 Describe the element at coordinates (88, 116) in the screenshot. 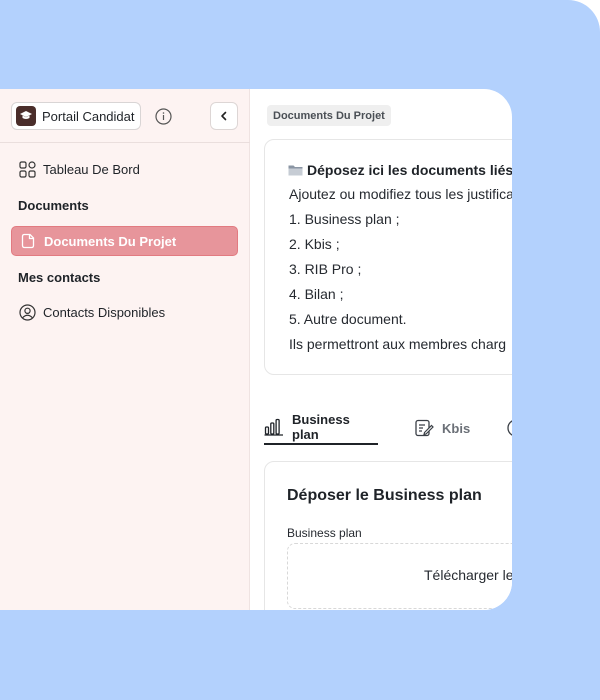

I see `brand-label: Portail Candidat` at that location.